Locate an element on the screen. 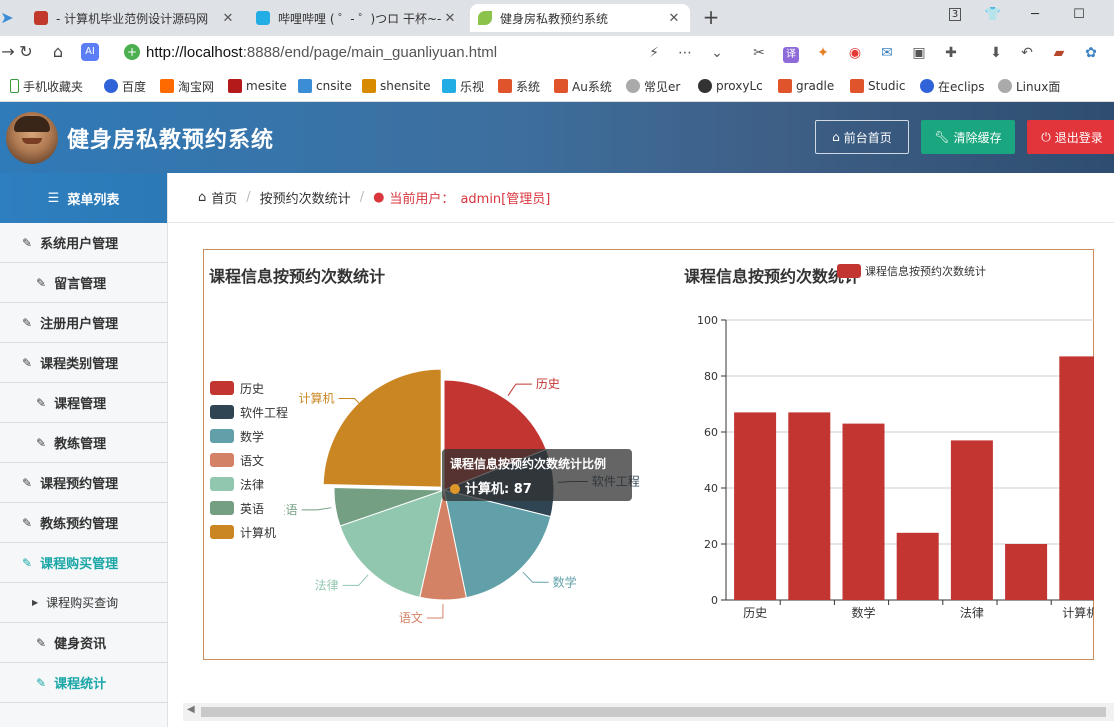 The image size is (1114, 727). minimize-icon: ─ is located at coordinates (1035, 15).